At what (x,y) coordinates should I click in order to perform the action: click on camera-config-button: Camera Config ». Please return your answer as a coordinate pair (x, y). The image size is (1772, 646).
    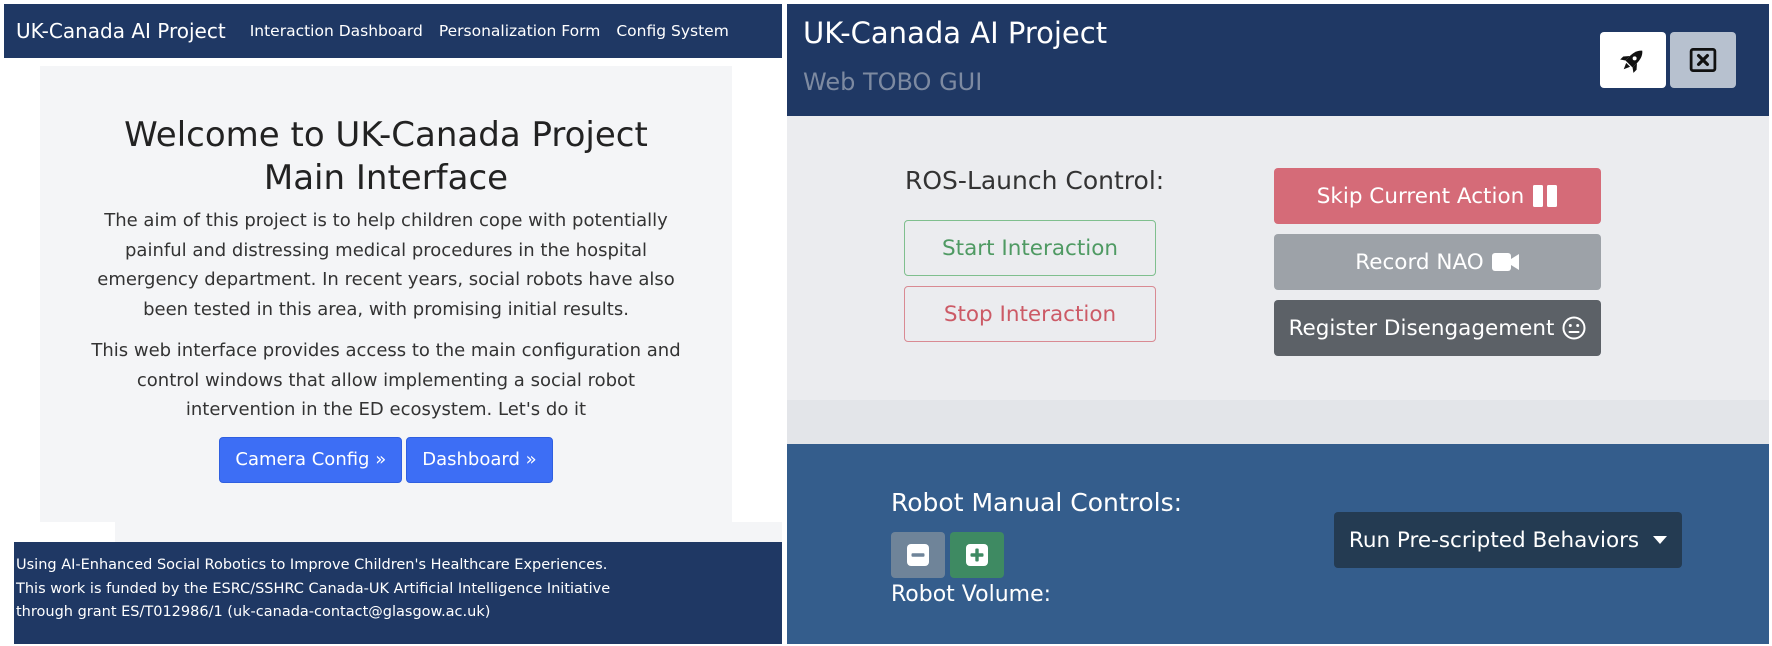
    Looking at the image, I should click on (311, 459).